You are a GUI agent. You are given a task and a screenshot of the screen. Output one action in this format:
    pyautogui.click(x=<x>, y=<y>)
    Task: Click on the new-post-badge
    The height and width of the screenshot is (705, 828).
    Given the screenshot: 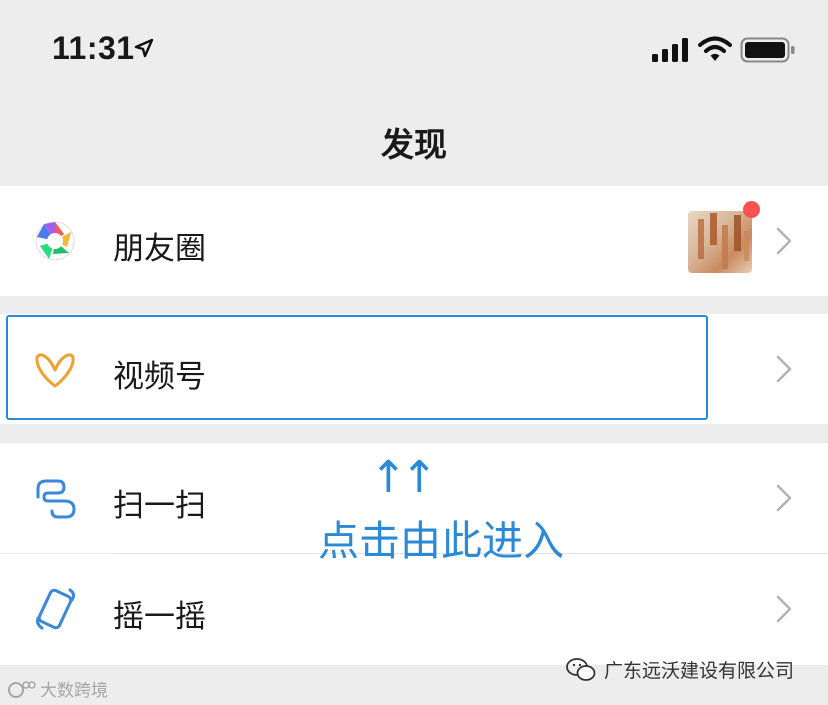 What is the action you would take?
    pyautogui.click(x=751, y=209)
    